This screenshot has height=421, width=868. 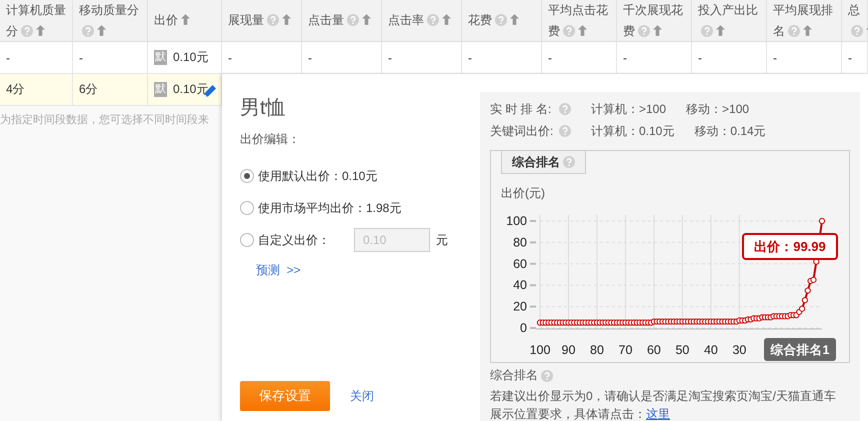 I want to click on bid-value: 0.10元, so click(x=190, y=57).